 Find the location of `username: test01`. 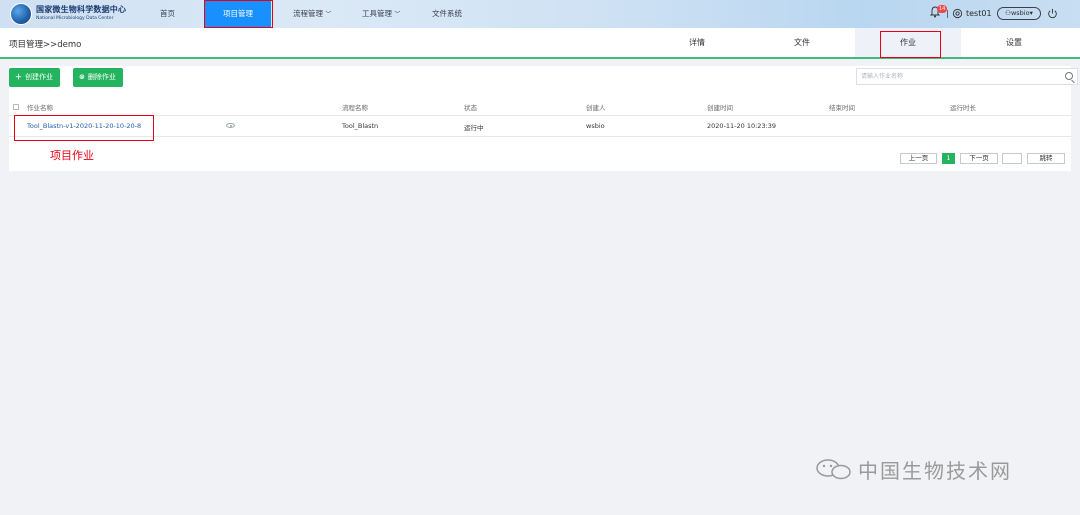

username: test01 is located at coordinates (979, 14).